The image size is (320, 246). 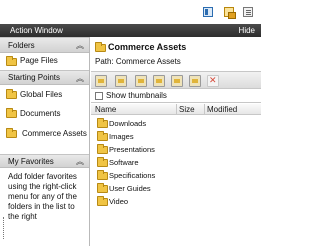 I want to click on file-name: User Guides, so click(x=130, y=188).